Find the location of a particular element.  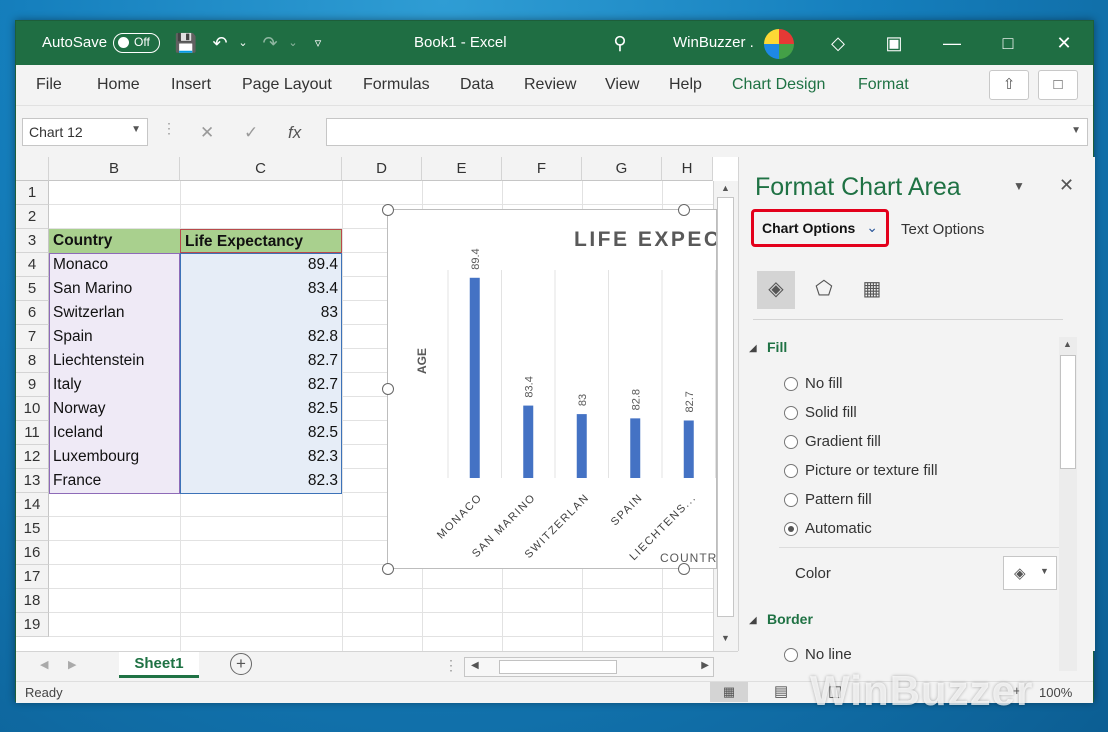

scroll-down-icon: ▼ is located at coordinates (725, 638).